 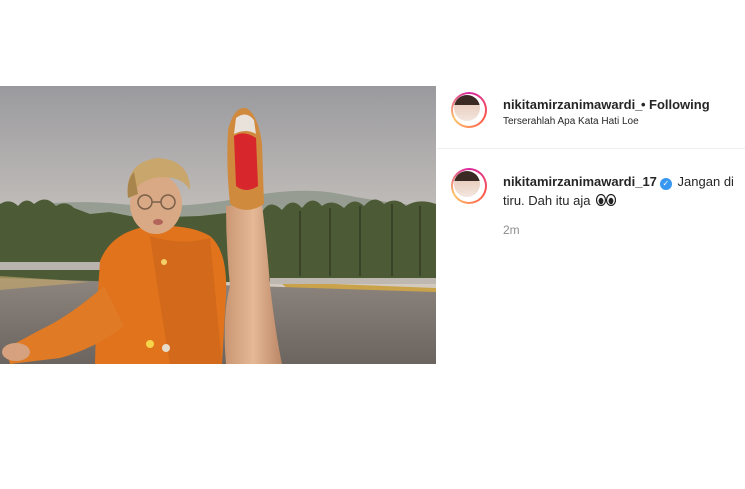 What do you see at coordinates (665, 184) in the screenshot?
I see `verified-badge-icon: ✓` at bounding box center [665, 184].